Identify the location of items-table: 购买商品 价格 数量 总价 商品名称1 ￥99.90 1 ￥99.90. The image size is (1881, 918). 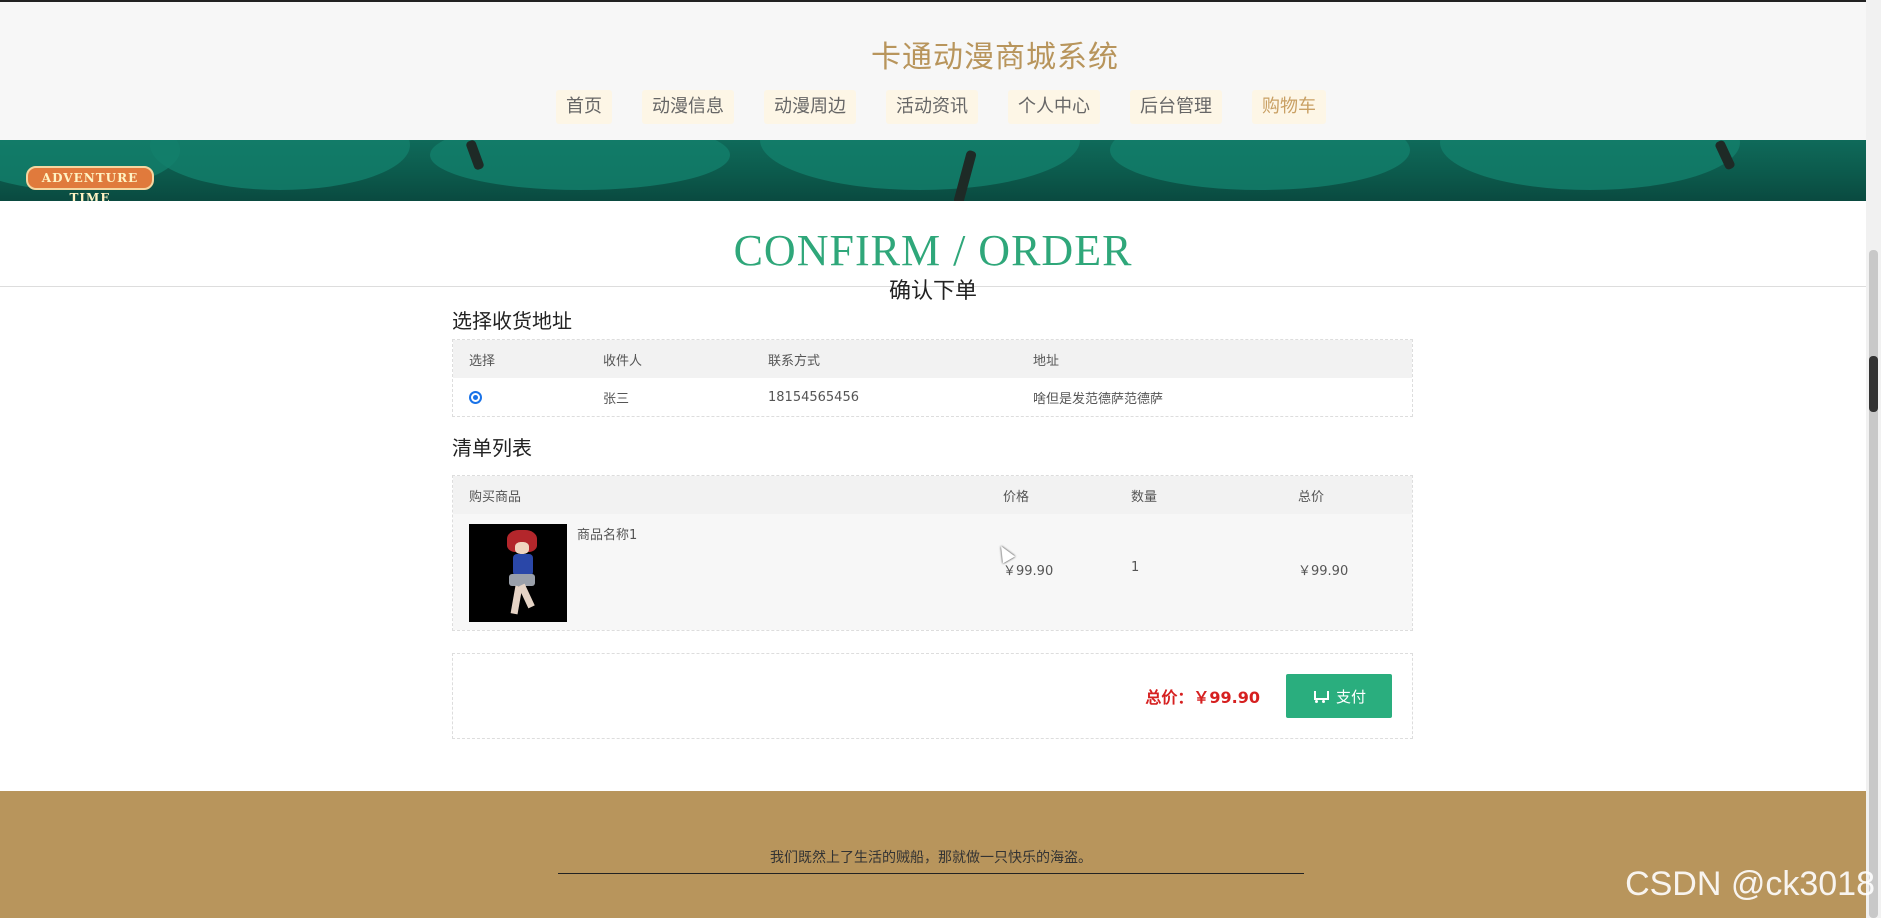
(932, 553).